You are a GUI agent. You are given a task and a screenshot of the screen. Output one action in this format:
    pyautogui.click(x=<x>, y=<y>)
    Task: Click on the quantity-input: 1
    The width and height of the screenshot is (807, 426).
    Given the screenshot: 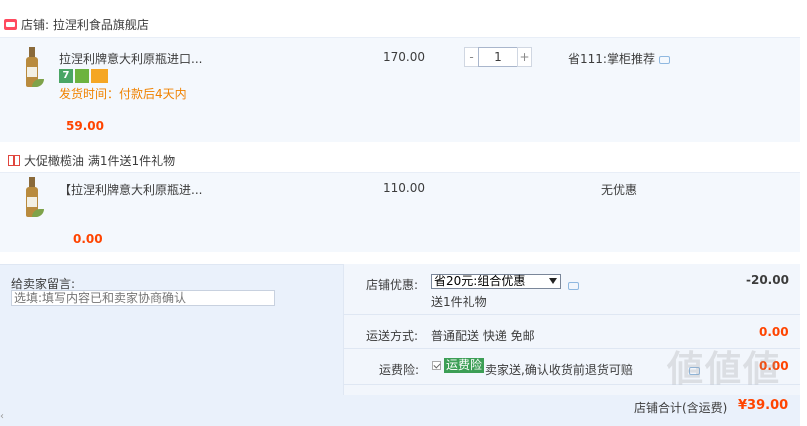 What is the action you would take?
    pyautogui.click(x=498, y=57)
    